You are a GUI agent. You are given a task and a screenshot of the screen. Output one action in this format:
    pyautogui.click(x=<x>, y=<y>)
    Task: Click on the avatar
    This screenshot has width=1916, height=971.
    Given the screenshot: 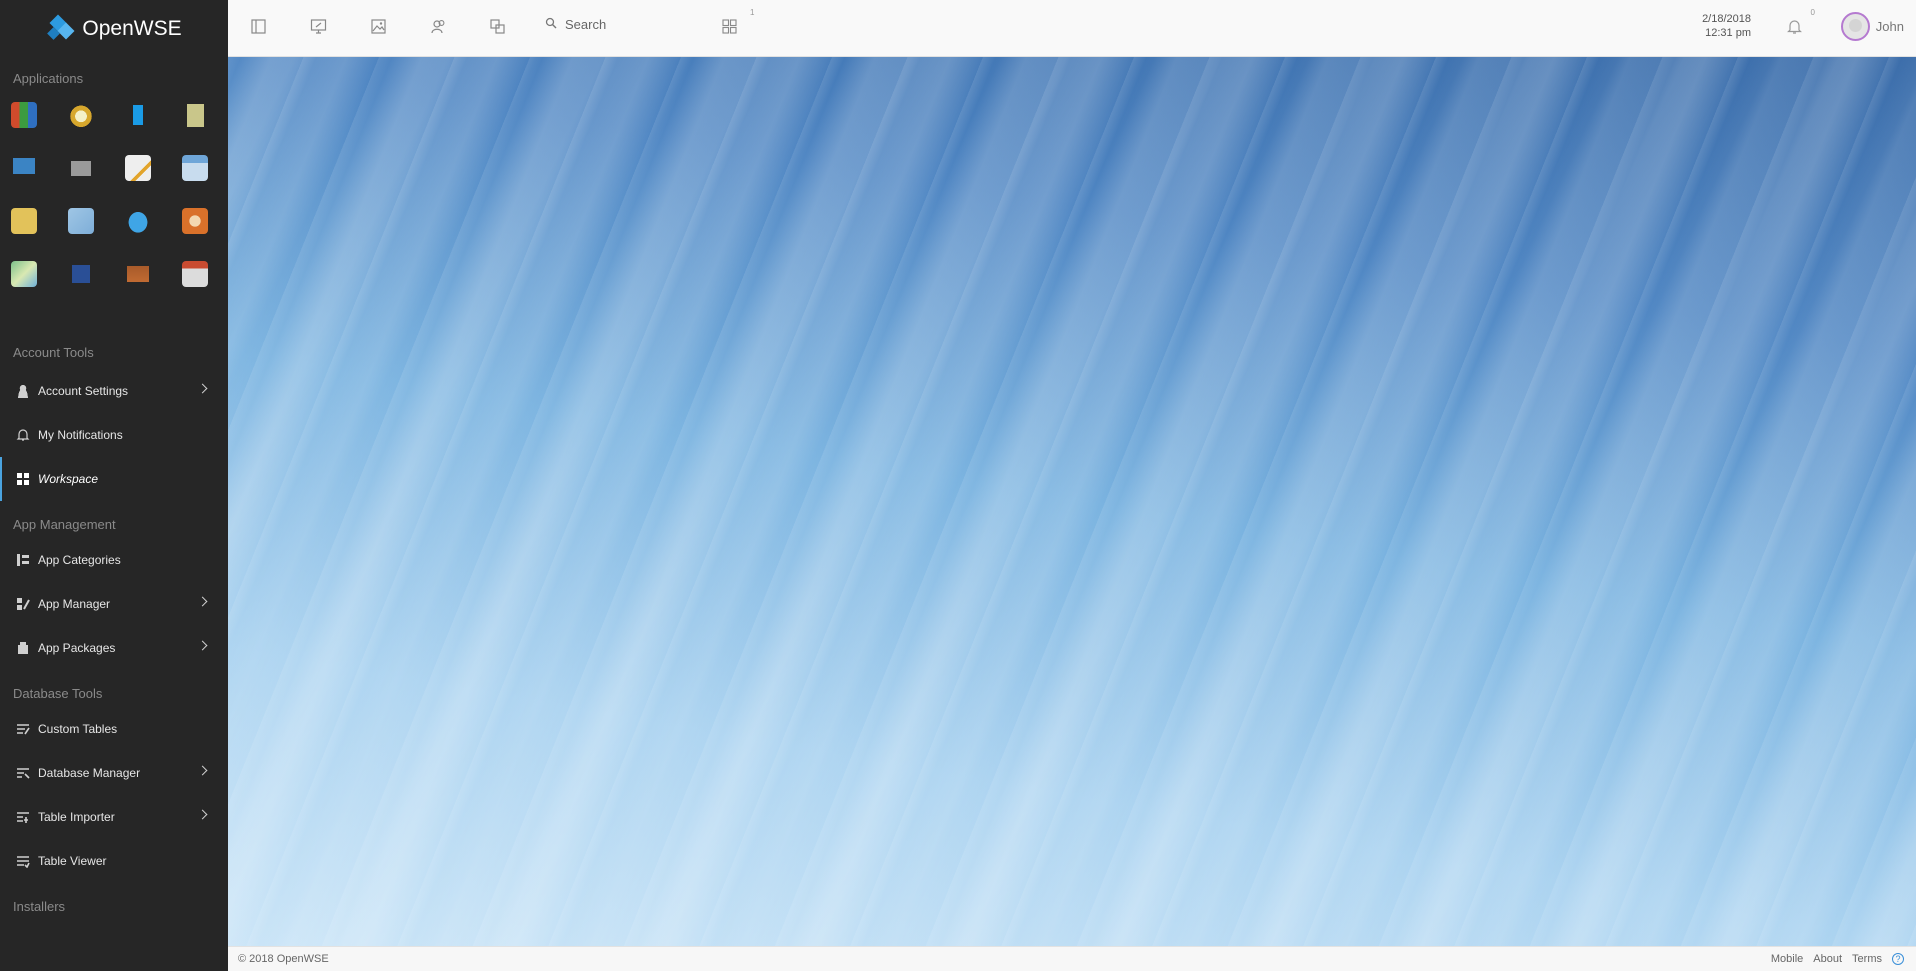 What is the action you would take?
    pyautogui.click(x=1855, y=26)
    